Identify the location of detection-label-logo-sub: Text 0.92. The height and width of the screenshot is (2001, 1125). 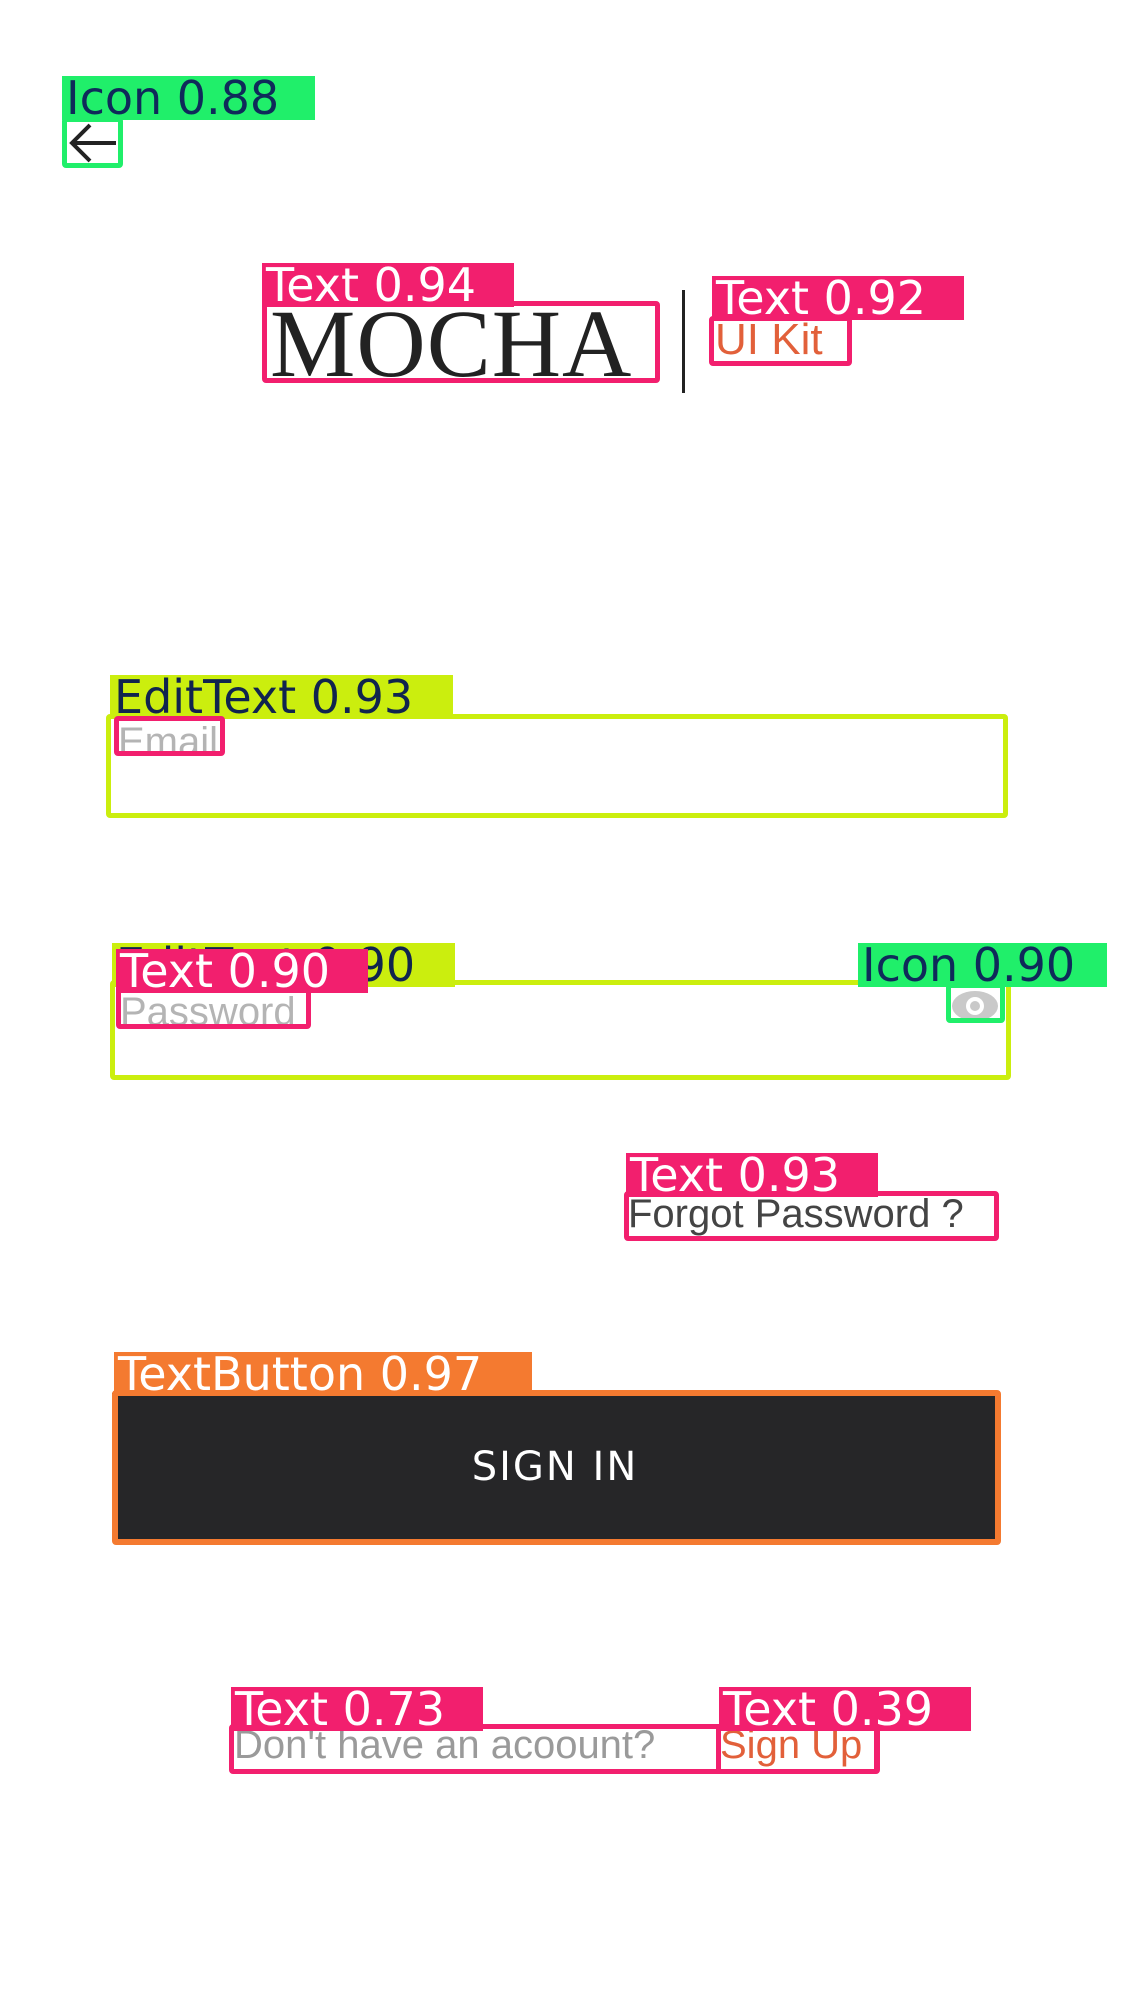
(838, 298).